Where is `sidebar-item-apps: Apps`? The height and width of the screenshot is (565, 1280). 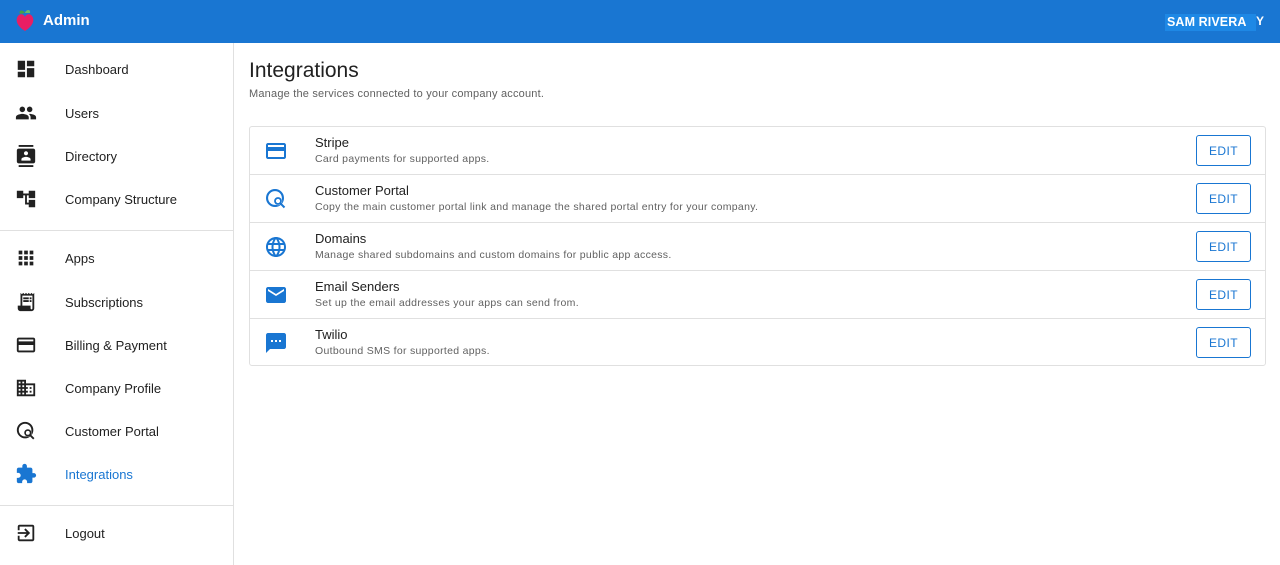 sidebar-item-apps: Apps is located at coordinates (116, 259).